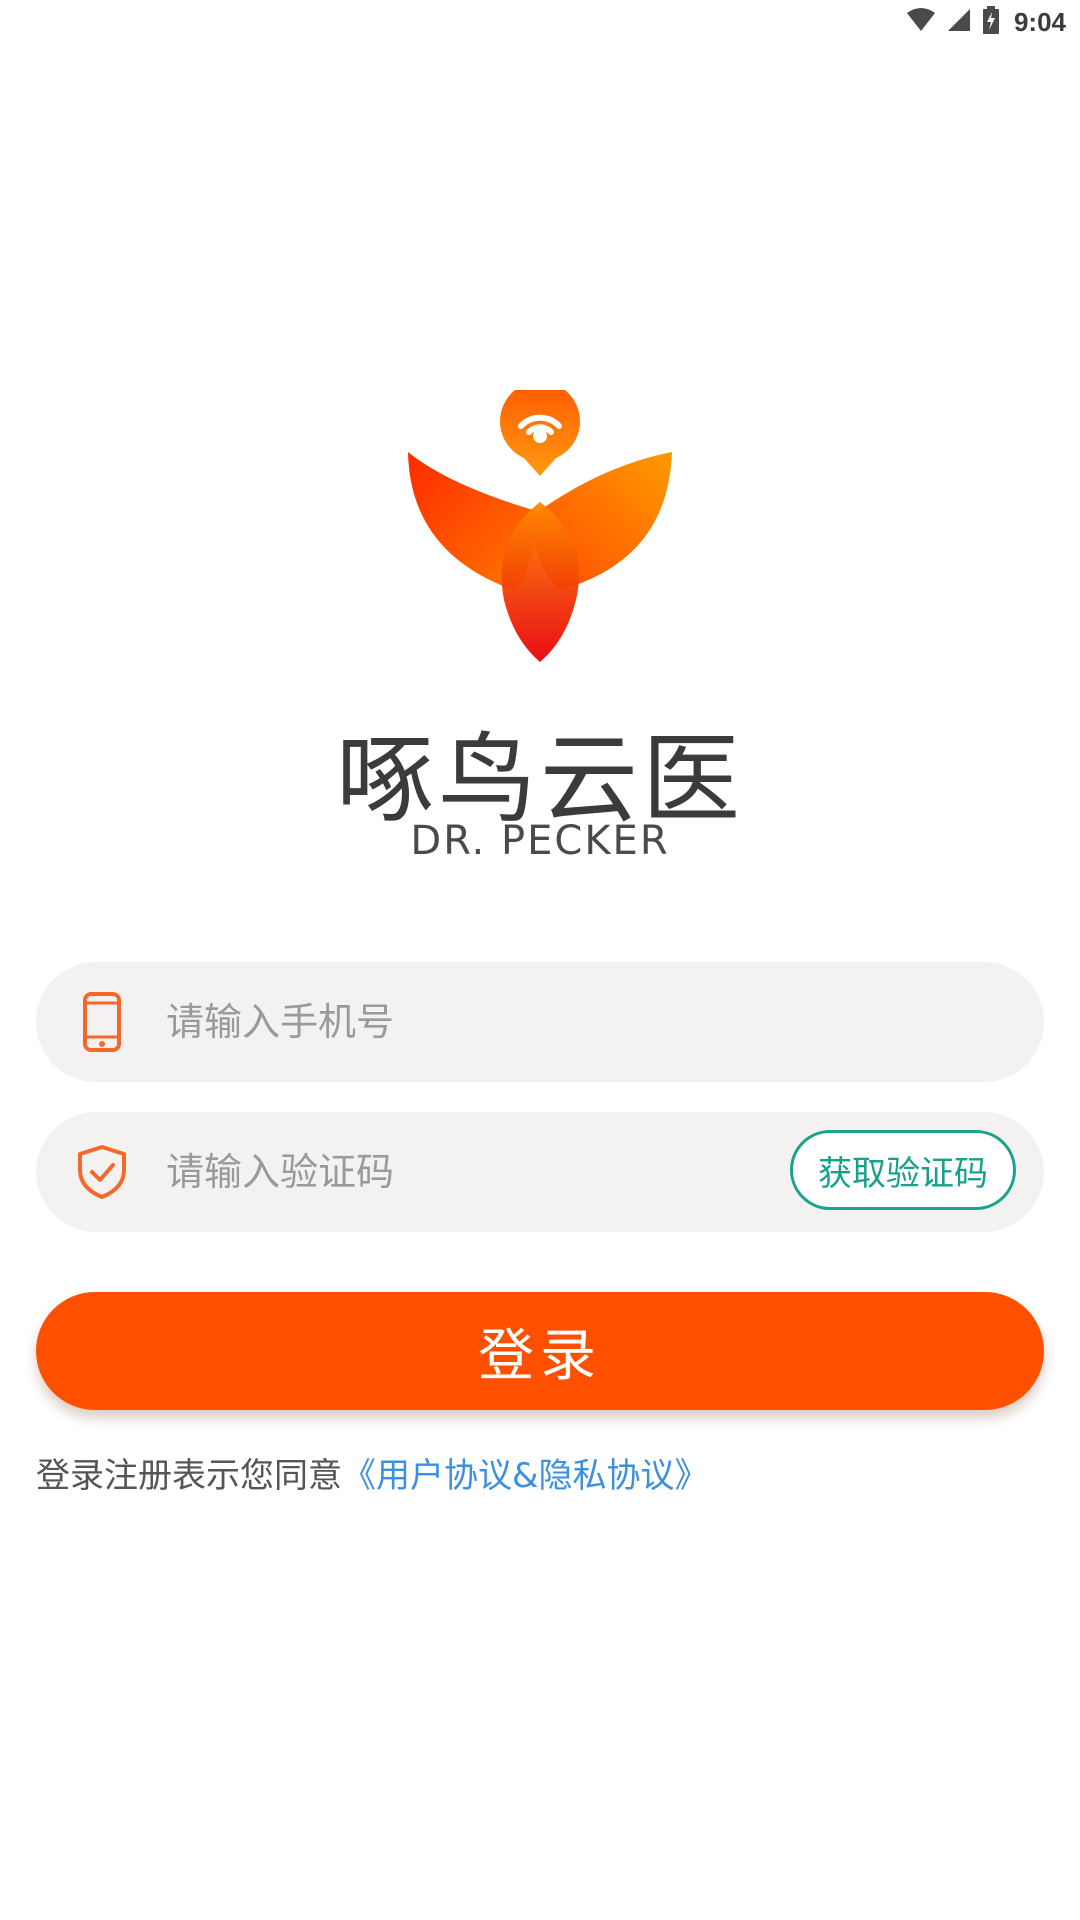 This screenshot has width=1080, height=1920. What do you see at coordinates (604, 1022) in the screenshot?
I see `phone-input` at bounding box center [604, 1022].